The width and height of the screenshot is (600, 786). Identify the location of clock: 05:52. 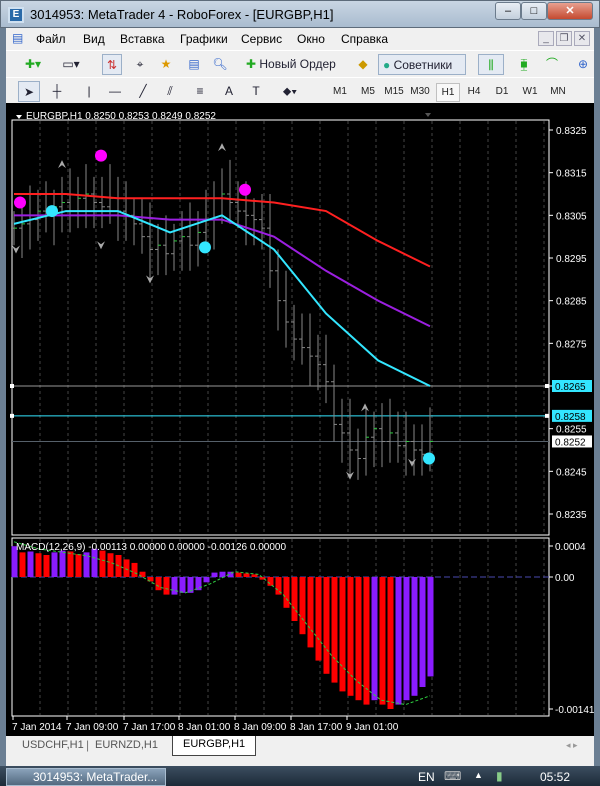
(555, 777).